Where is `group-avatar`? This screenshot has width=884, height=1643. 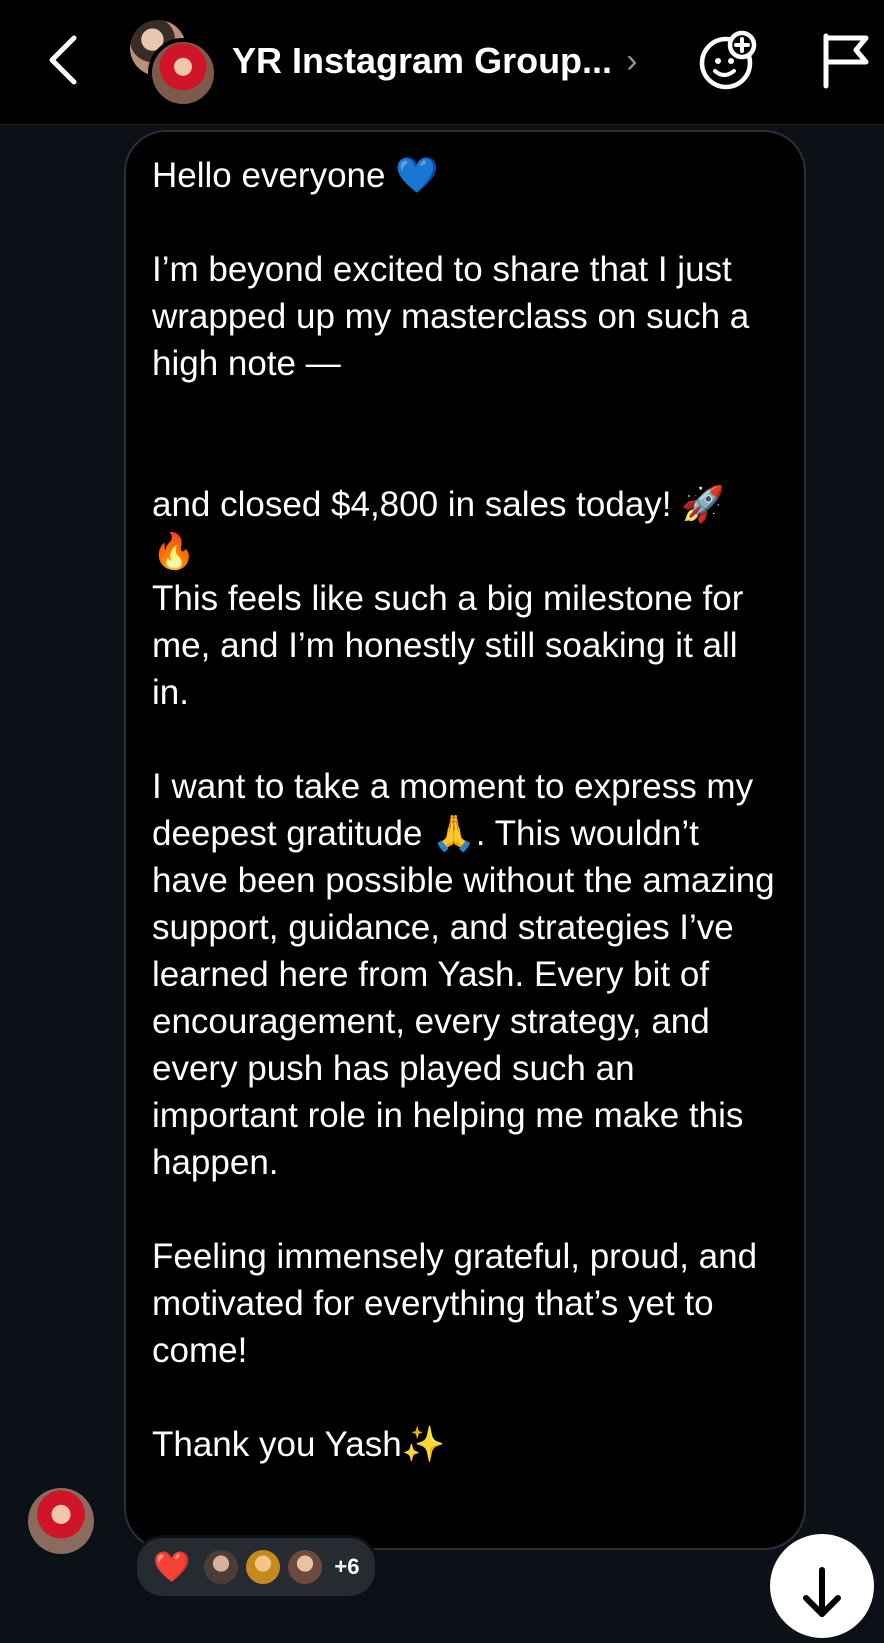
group-avatar is located at coordinates (174, 64).